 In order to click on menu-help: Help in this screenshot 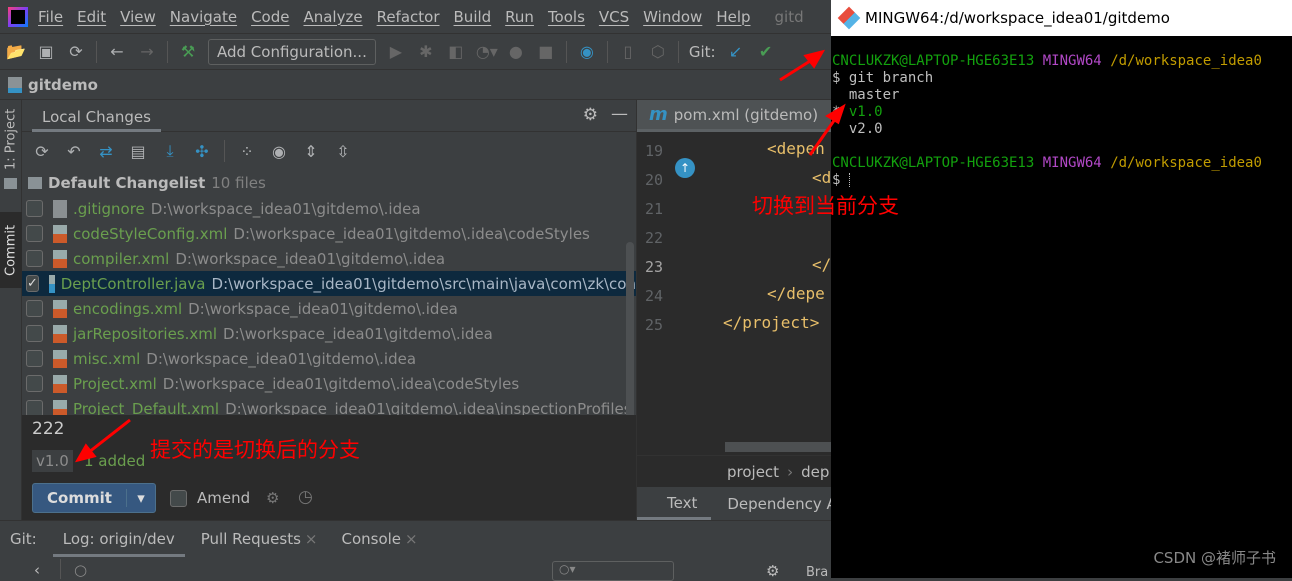, I will do `click(733, 17)`.